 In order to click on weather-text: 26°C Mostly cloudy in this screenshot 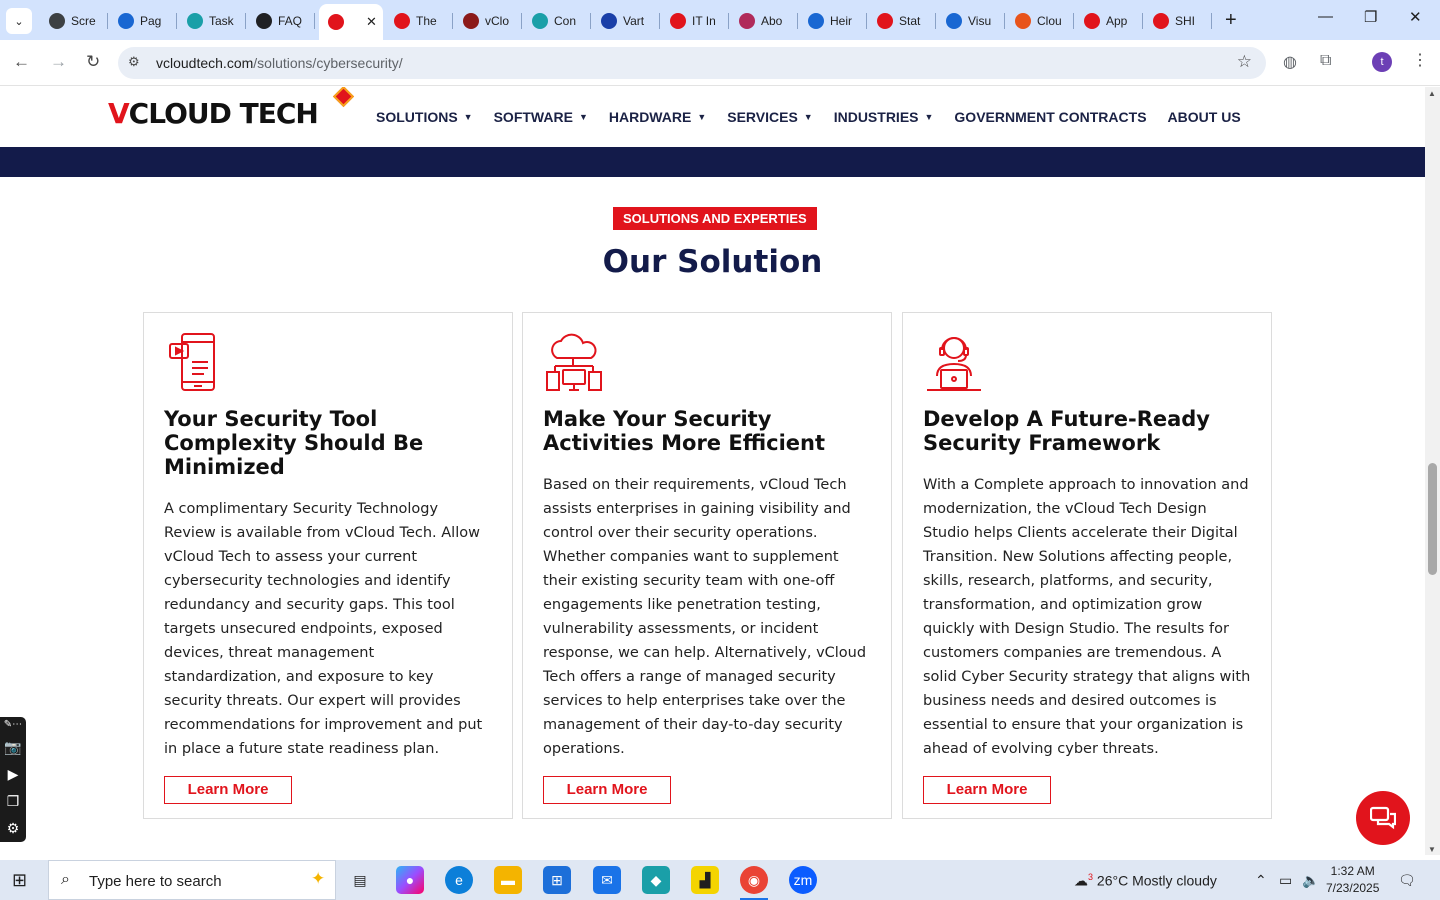, I will do `click(1156, 880)`.